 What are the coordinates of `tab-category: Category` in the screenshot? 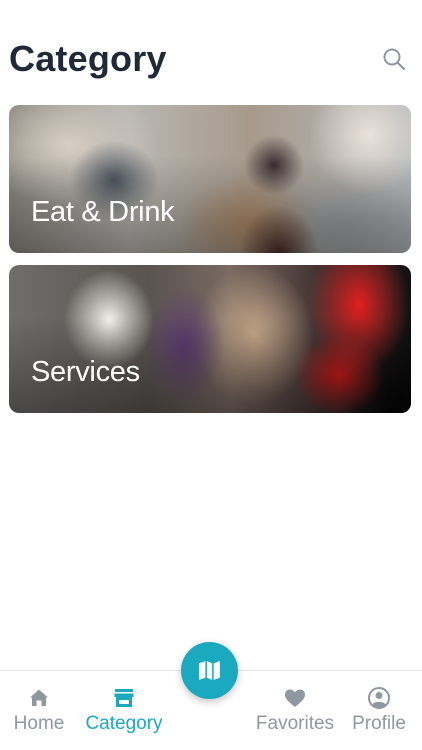 It's located at (124, 710).